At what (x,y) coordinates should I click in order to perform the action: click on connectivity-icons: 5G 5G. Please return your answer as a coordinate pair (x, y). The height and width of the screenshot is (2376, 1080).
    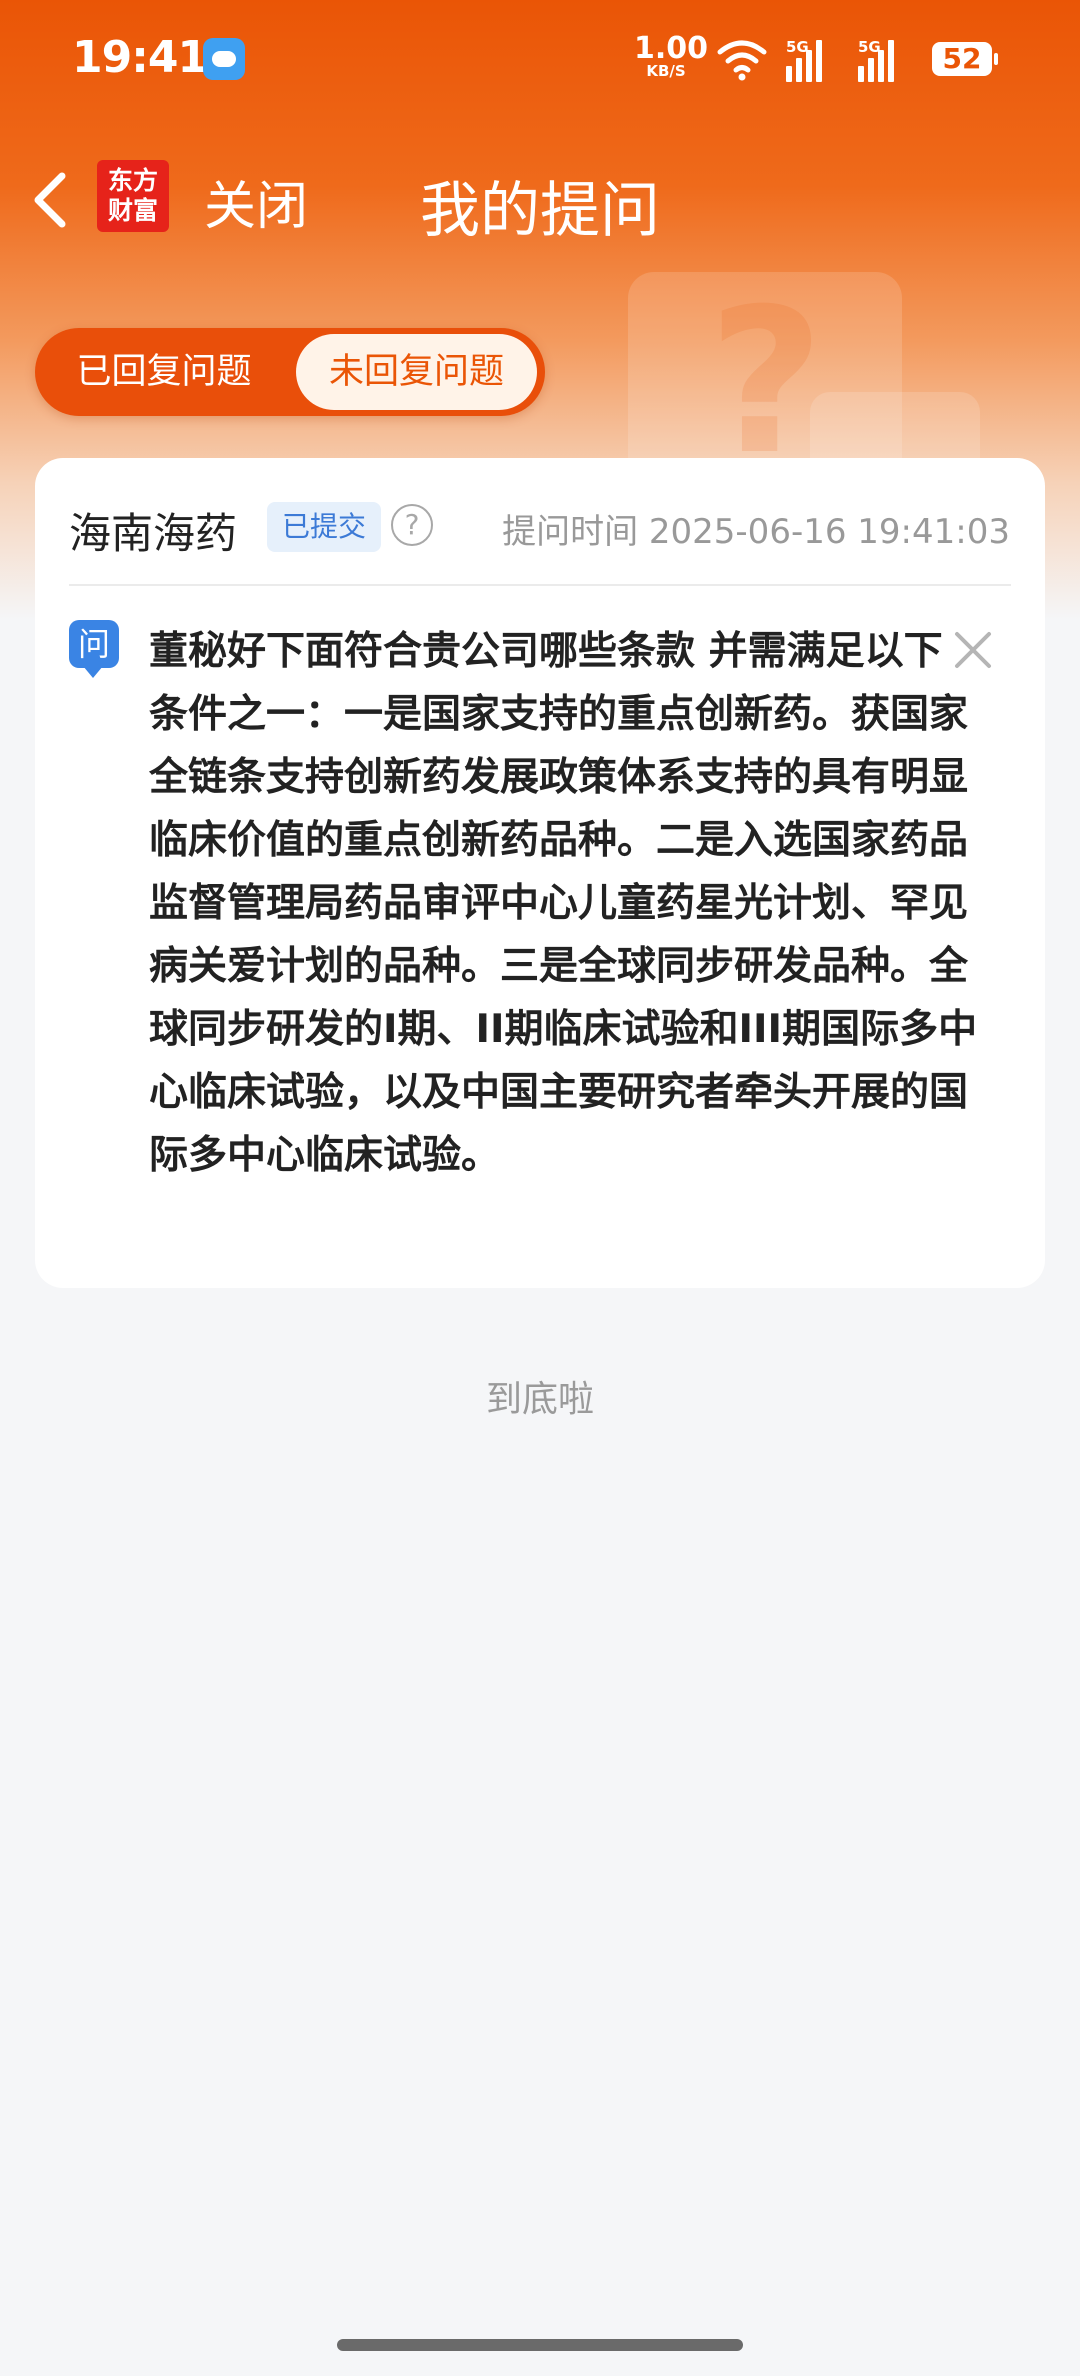
    Looking at the image, I should click on (805, 60).